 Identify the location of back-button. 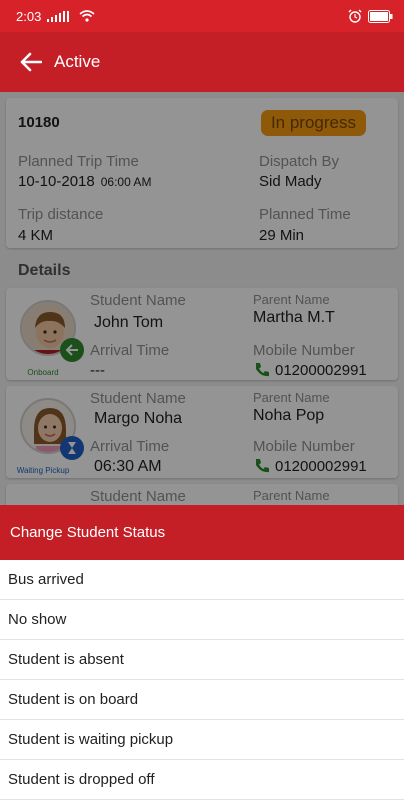
(31, 62).